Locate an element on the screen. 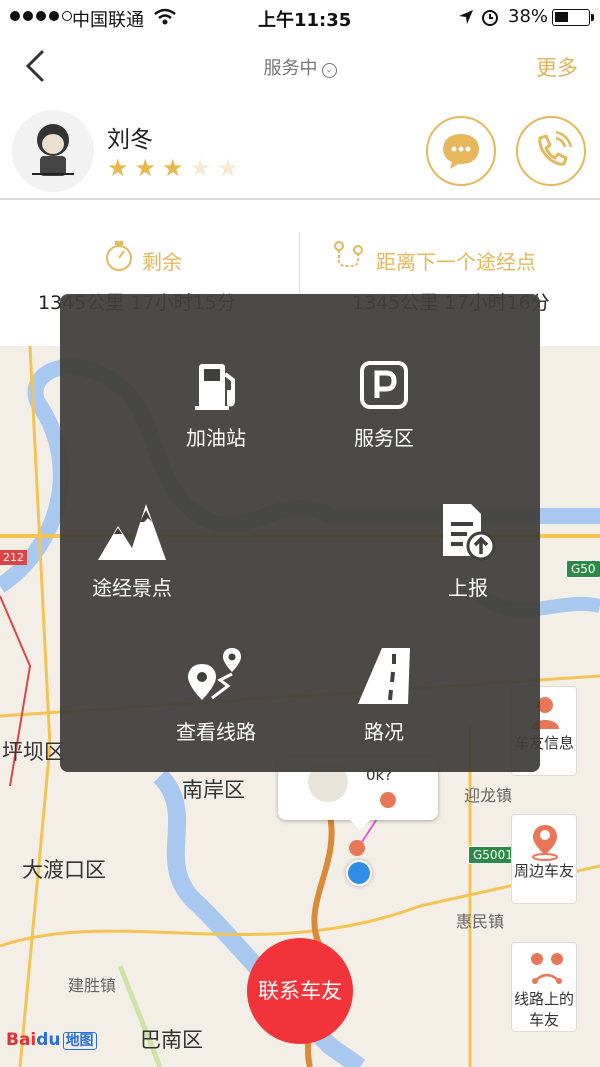  place-label: 建胜镇 is located at coordinates (92, 985).